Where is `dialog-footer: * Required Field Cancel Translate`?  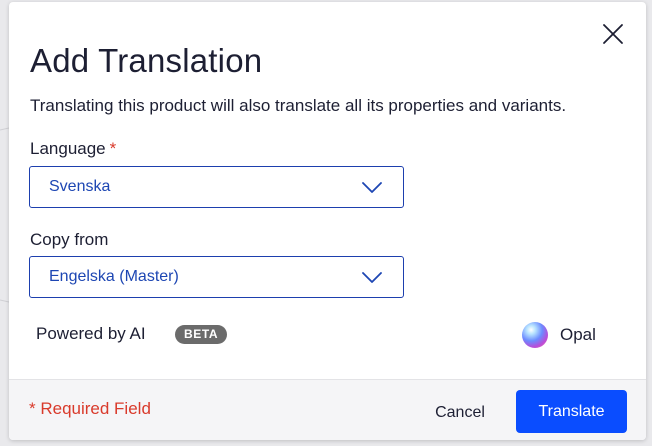
dialog-footer: * Required Field Cancel Translate is located at coordinates (327, 409).